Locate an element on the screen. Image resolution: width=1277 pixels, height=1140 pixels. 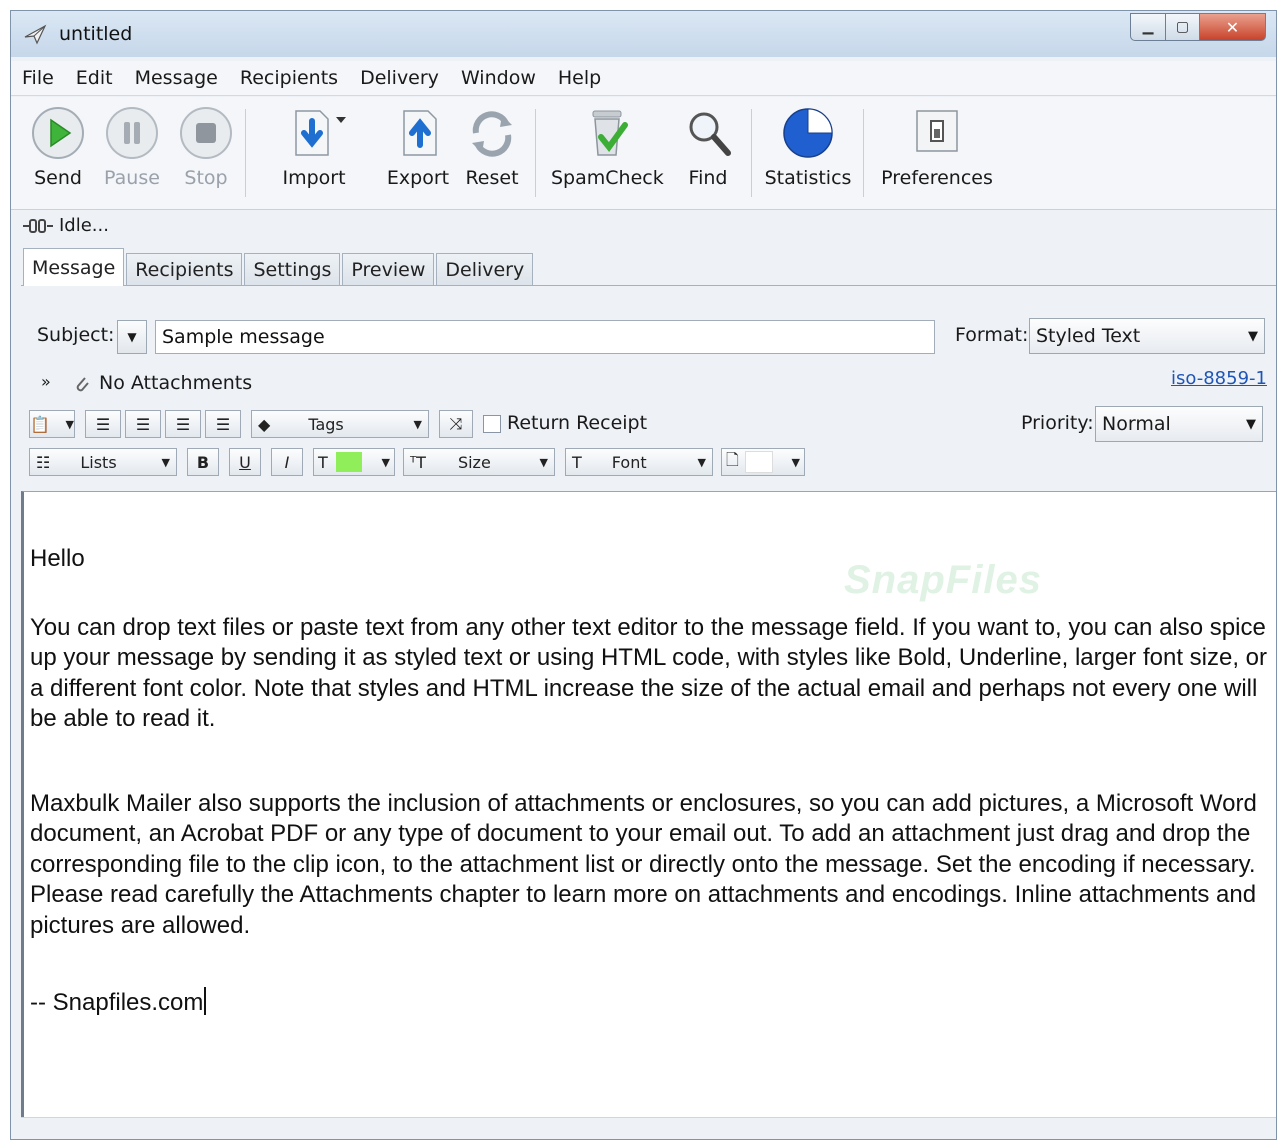
reset-button: Reset is located at coordinates (492, 153).